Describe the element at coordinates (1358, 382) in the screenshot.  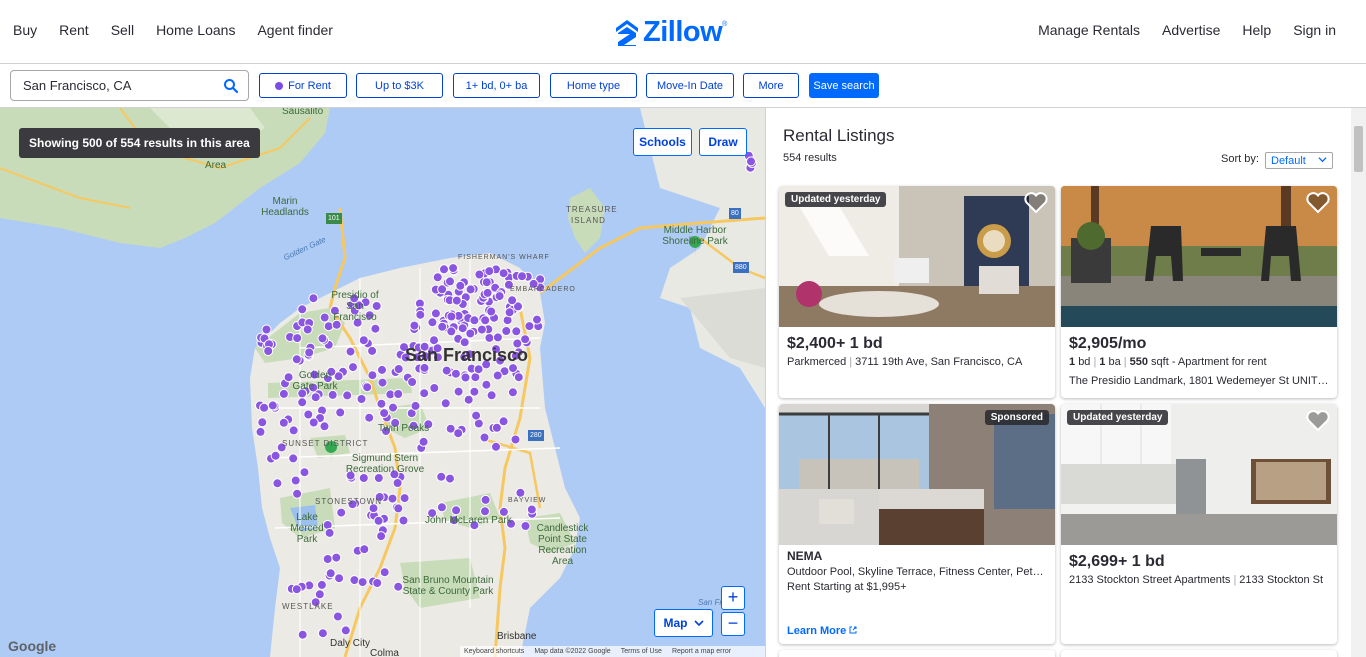
I see `listings-scrollbar` at that location.